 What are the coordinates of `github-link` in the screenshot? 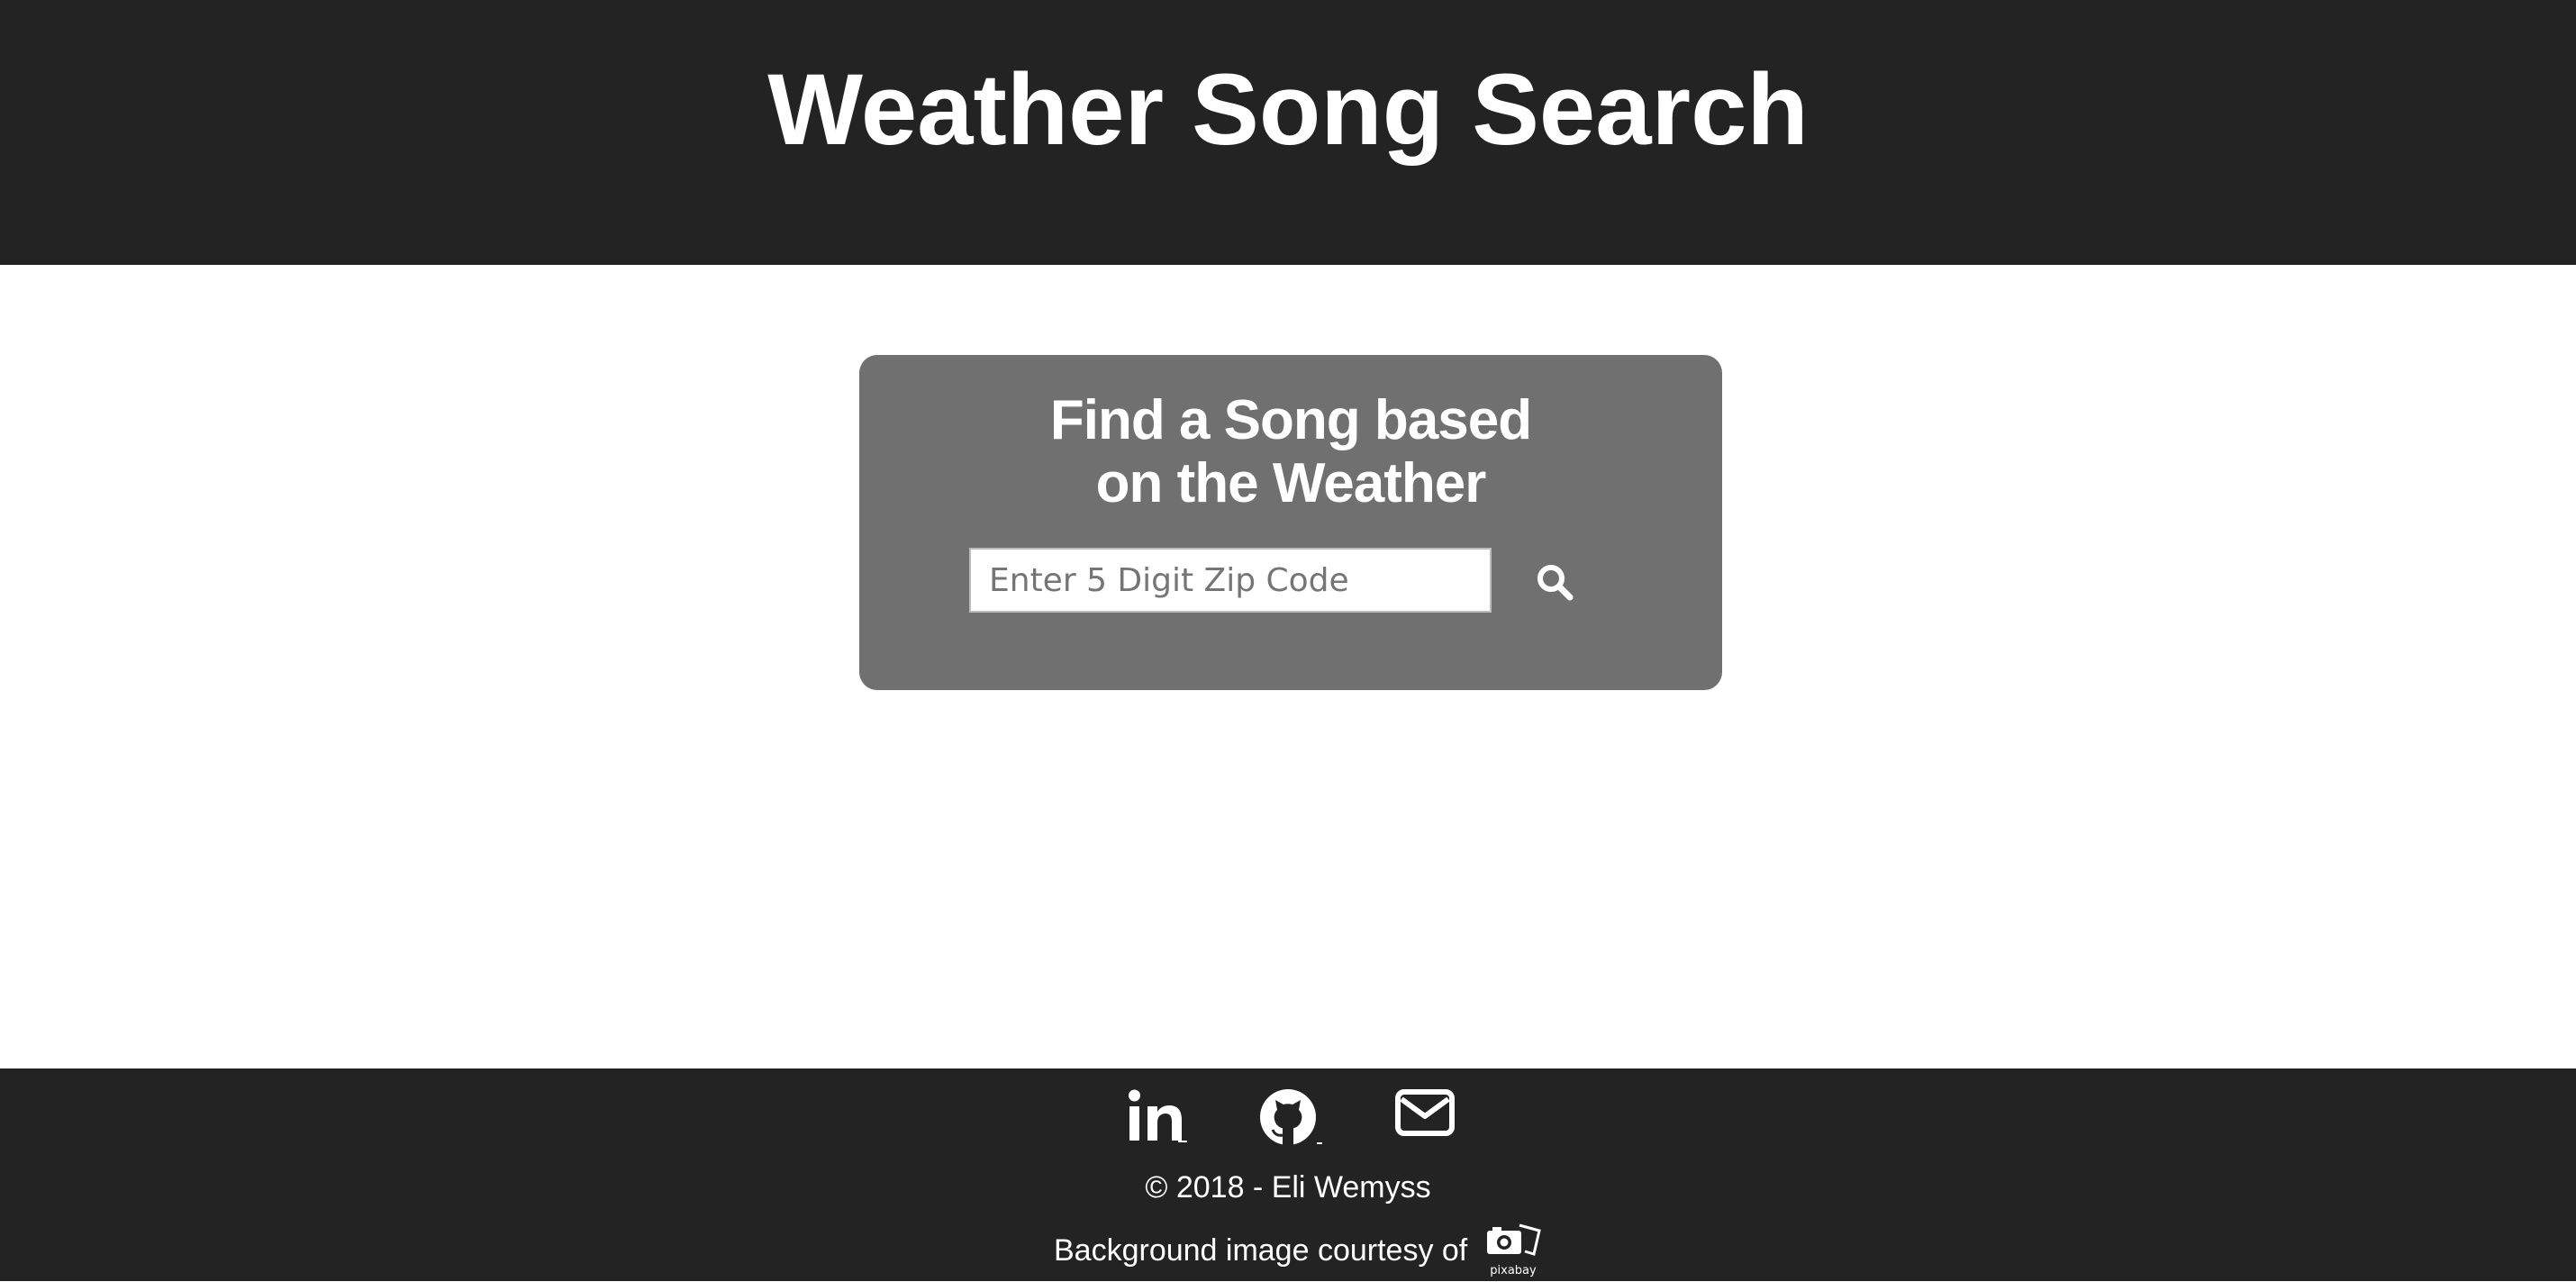 It's located at (1291, 1119).